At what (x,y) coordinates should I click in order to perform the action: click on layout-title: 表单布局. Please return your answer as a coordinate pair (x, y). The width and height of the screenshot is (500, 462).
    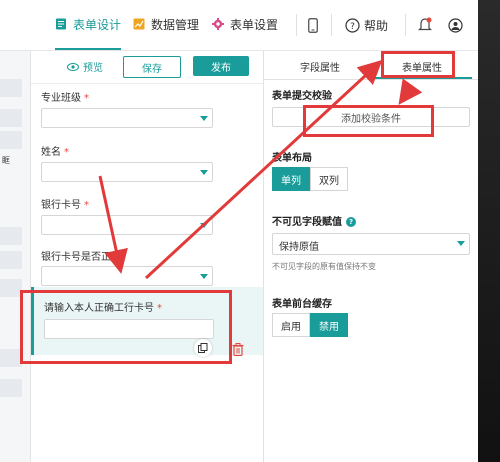
    Looking at the image, I should click on (292, 158).